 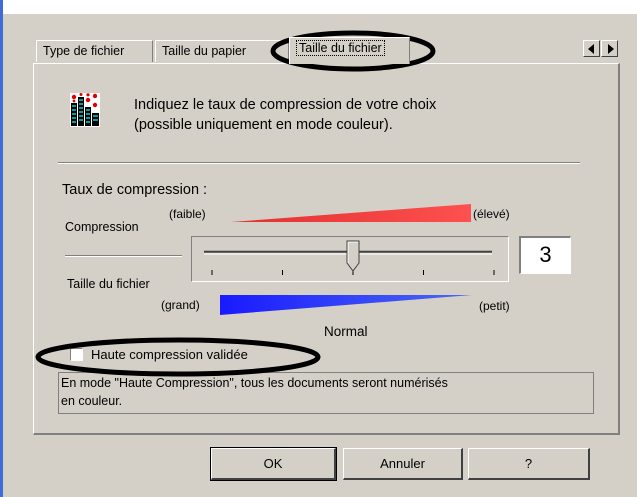 I want to click on slider-thumb, so click(x=353, y=256).